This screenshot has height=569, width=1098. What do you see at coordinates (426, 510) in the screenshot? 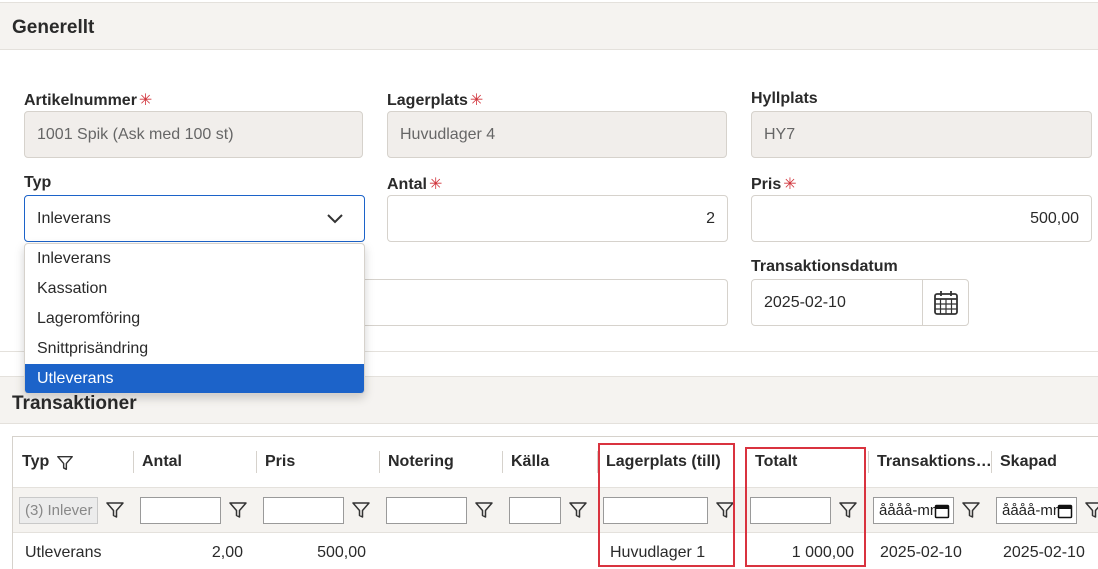
I see `notering-filter-input` at bounding box center [426, 510].